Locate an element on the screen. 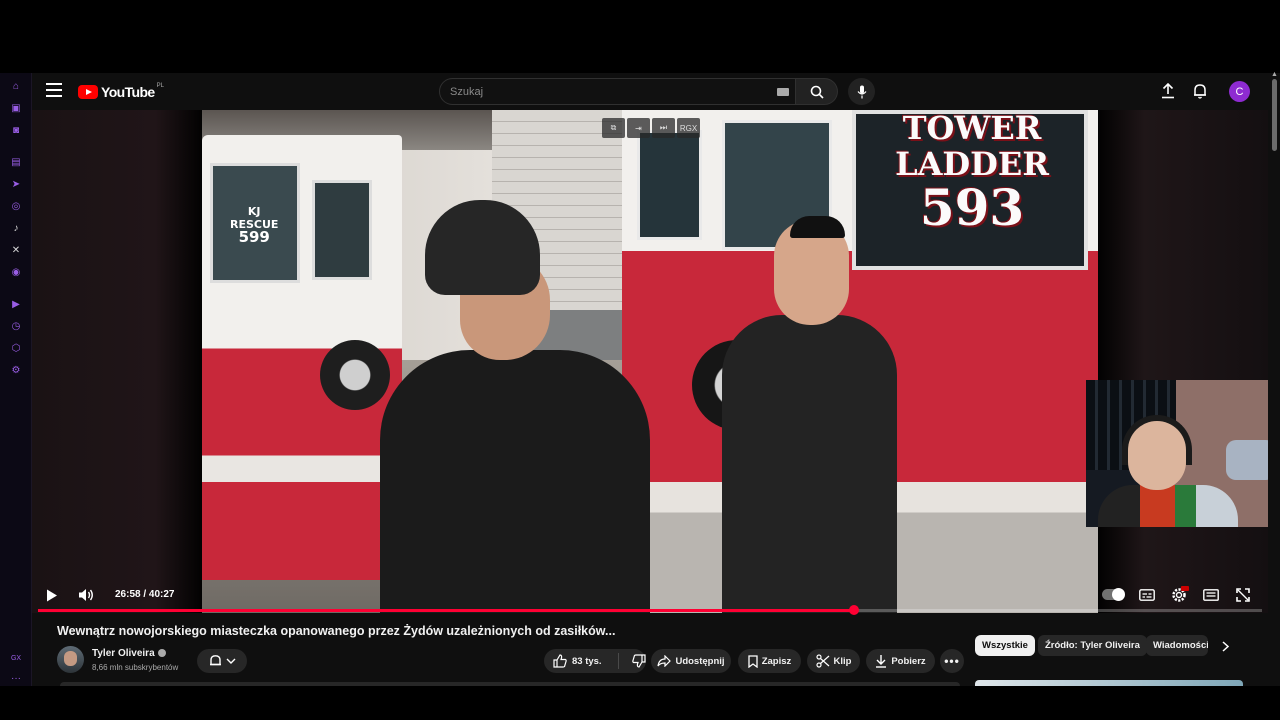 The height and width of the screenshot is (720, 1280). voice-search-button is located at coordinates (861, 91).